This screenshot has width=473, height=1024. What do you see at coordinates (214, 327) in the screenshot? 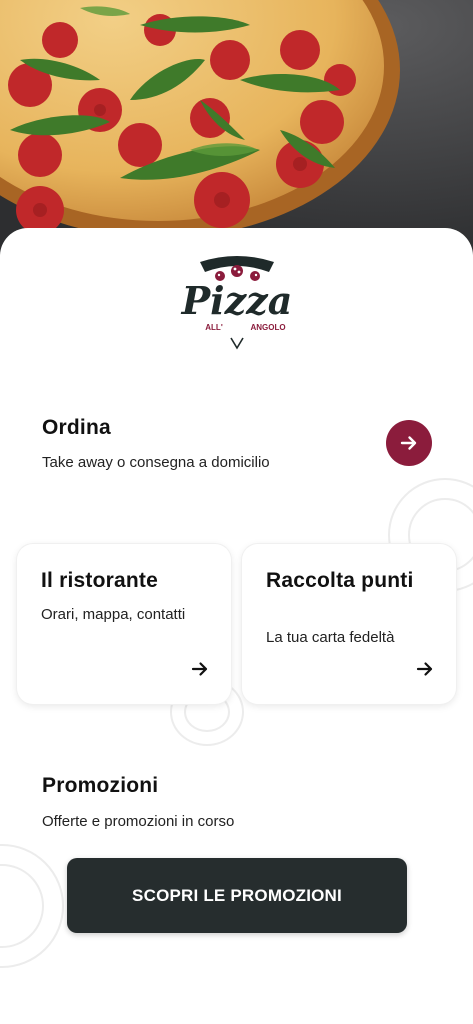
I see `logo-tagline-left: ALL'` at bounding box center [214, 327].